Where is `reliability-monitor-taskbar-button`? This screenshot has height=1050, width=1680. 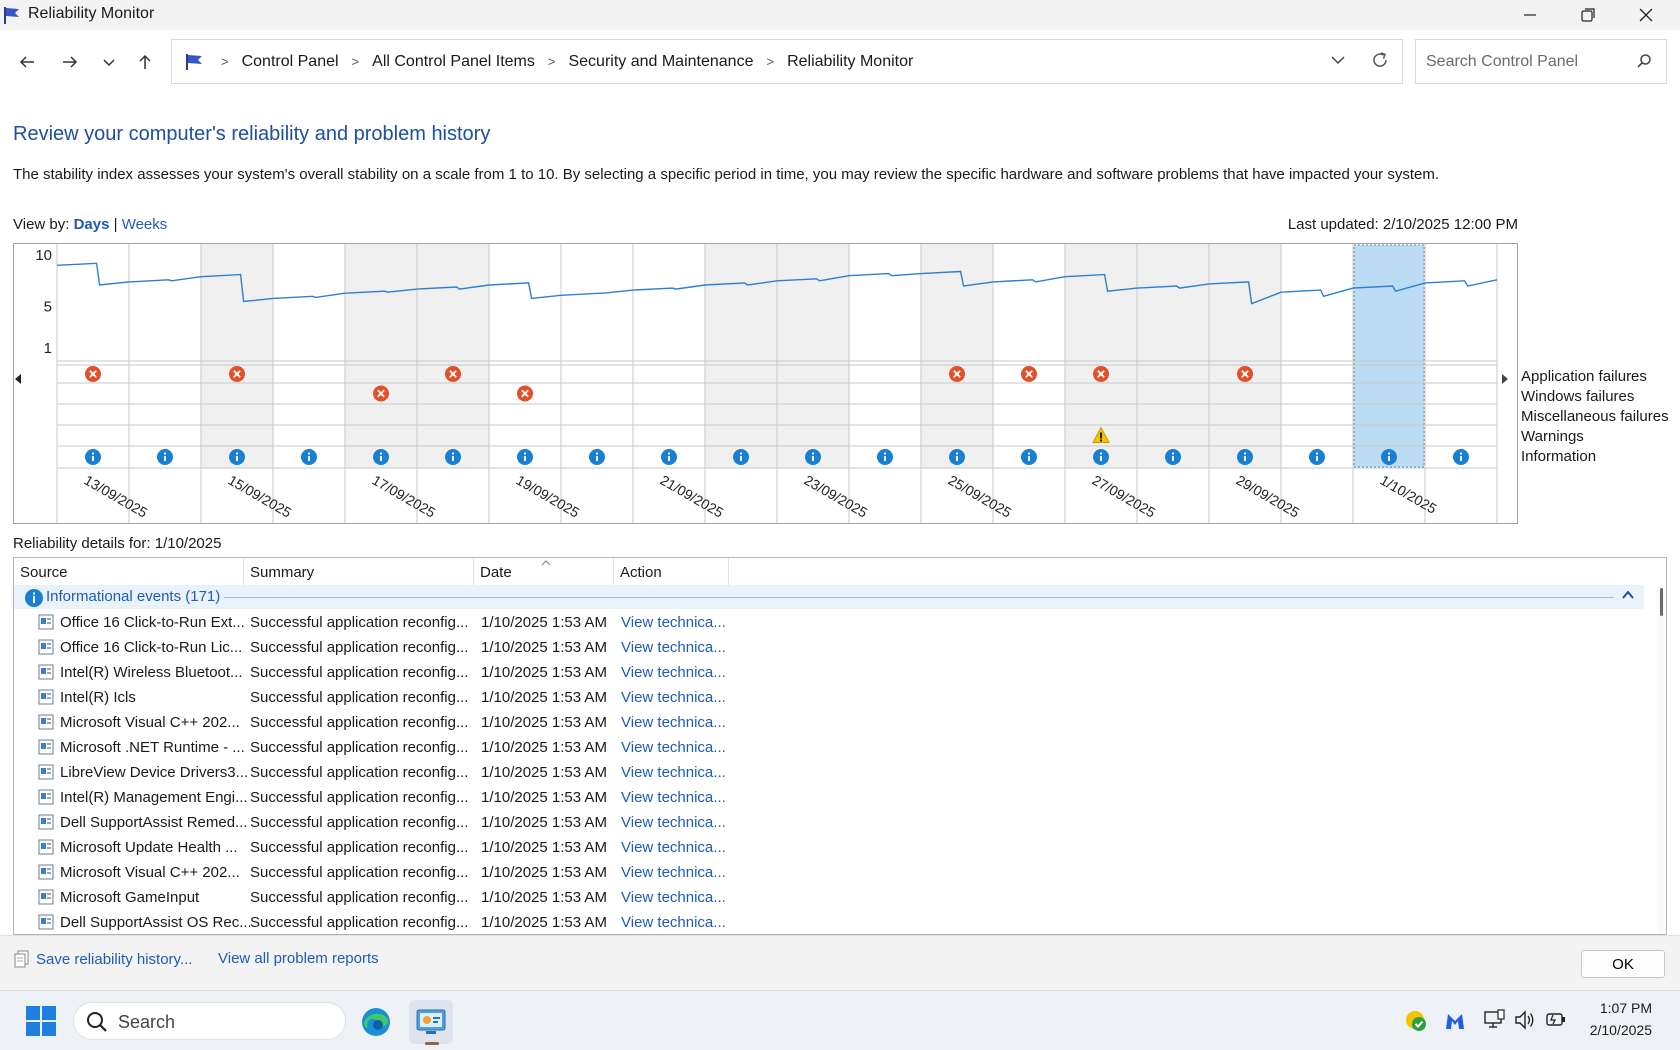
reliability-monitor-taskbar-button is located at coordinates (431, 1022).